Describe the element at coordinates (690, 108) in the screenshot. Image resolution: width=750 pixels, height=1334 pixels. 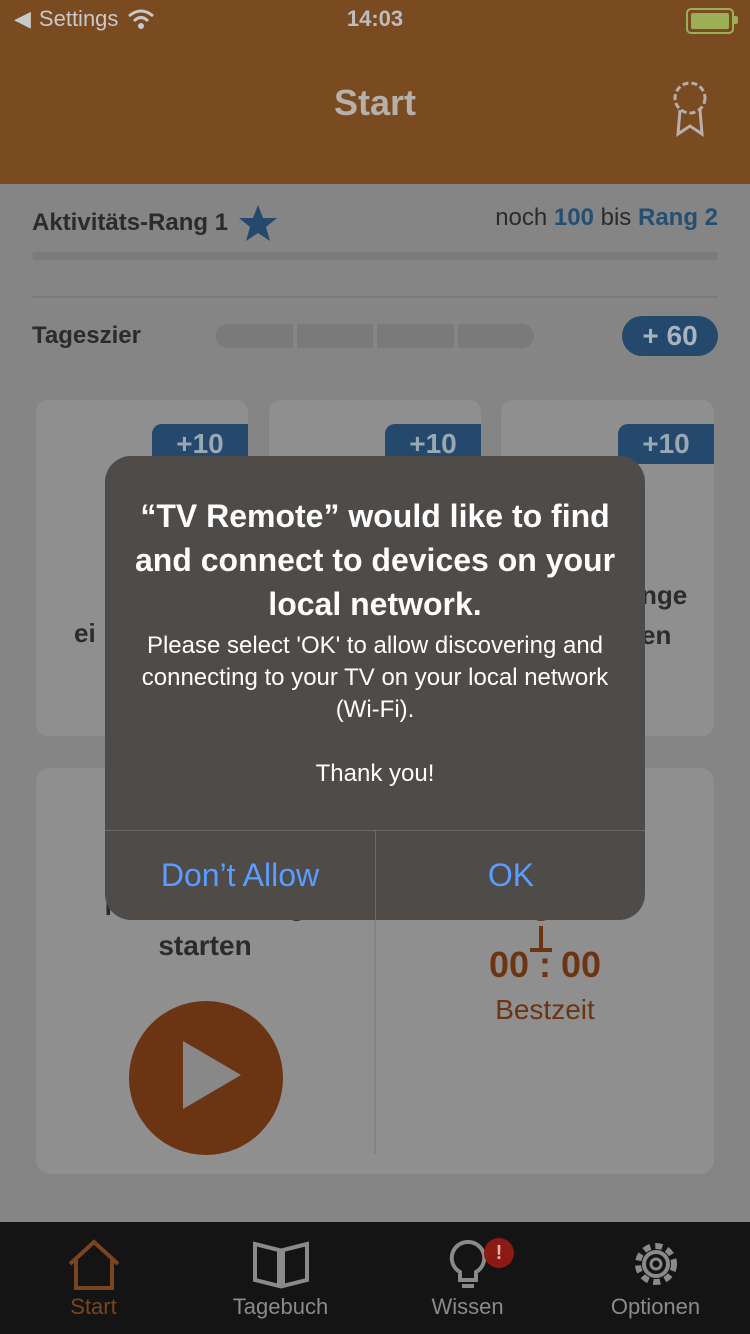
I see `award-icon` at that location.